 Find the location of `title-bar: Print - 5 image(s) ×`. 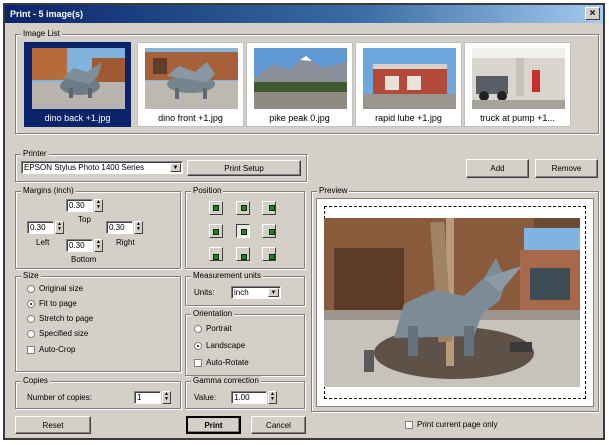

title-bar: Print - 5 image(s) × is located at coordinates (304, 14).